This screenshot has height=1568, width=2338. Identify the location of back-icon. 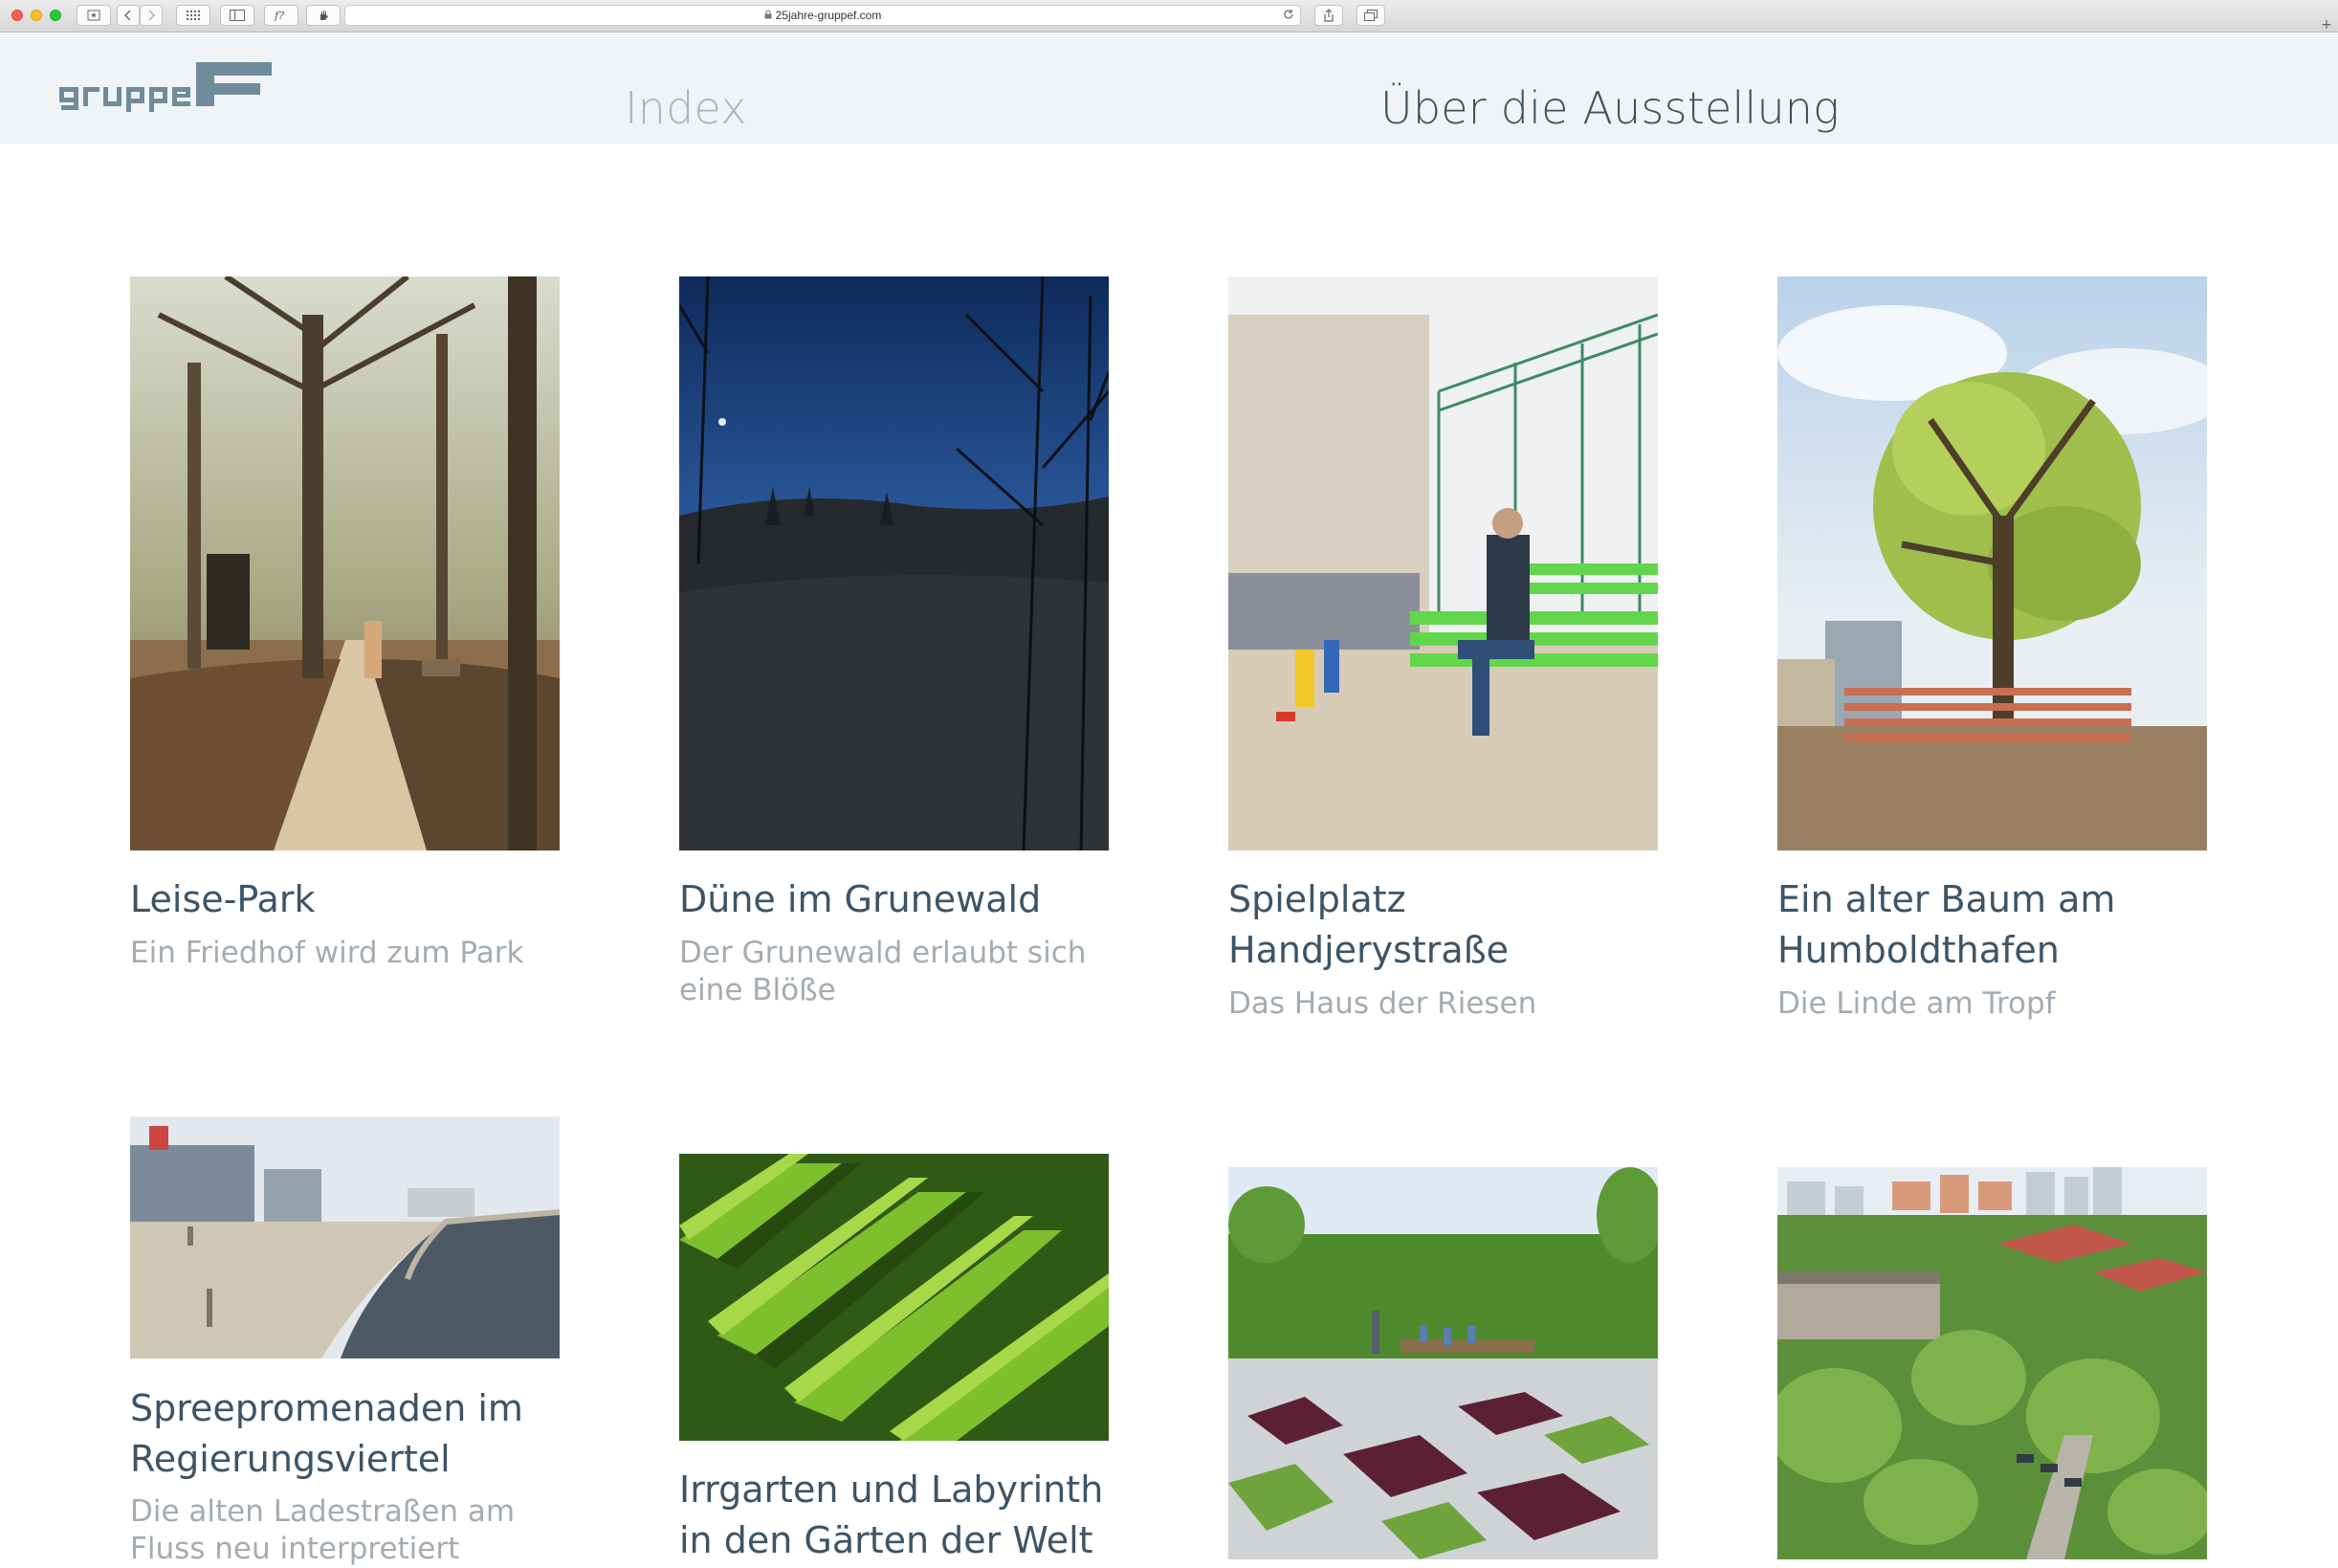
(128, 15).